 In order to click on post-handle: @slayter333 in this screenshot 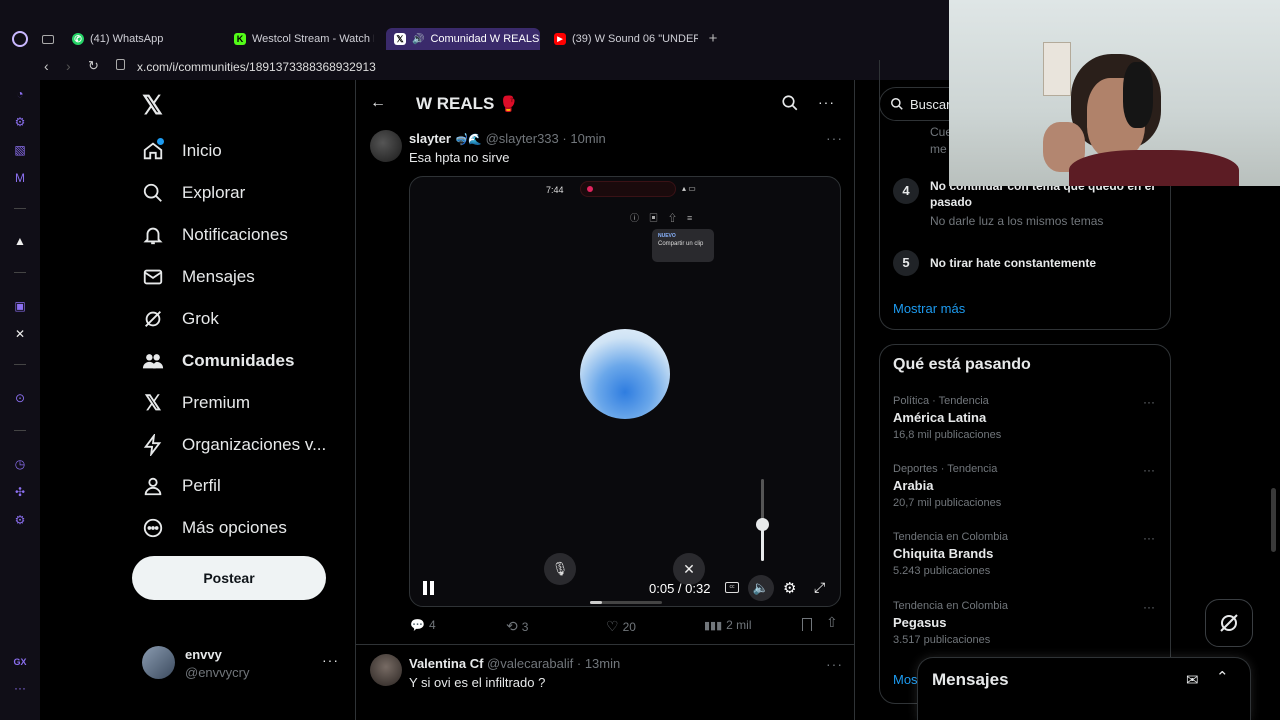, I will do `click(522, 138)`.